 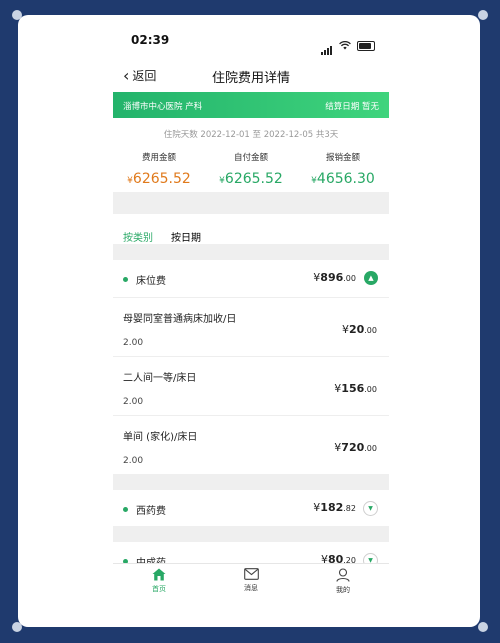 I want to click on tab-messages: 消息, so click(x=251, y=587).